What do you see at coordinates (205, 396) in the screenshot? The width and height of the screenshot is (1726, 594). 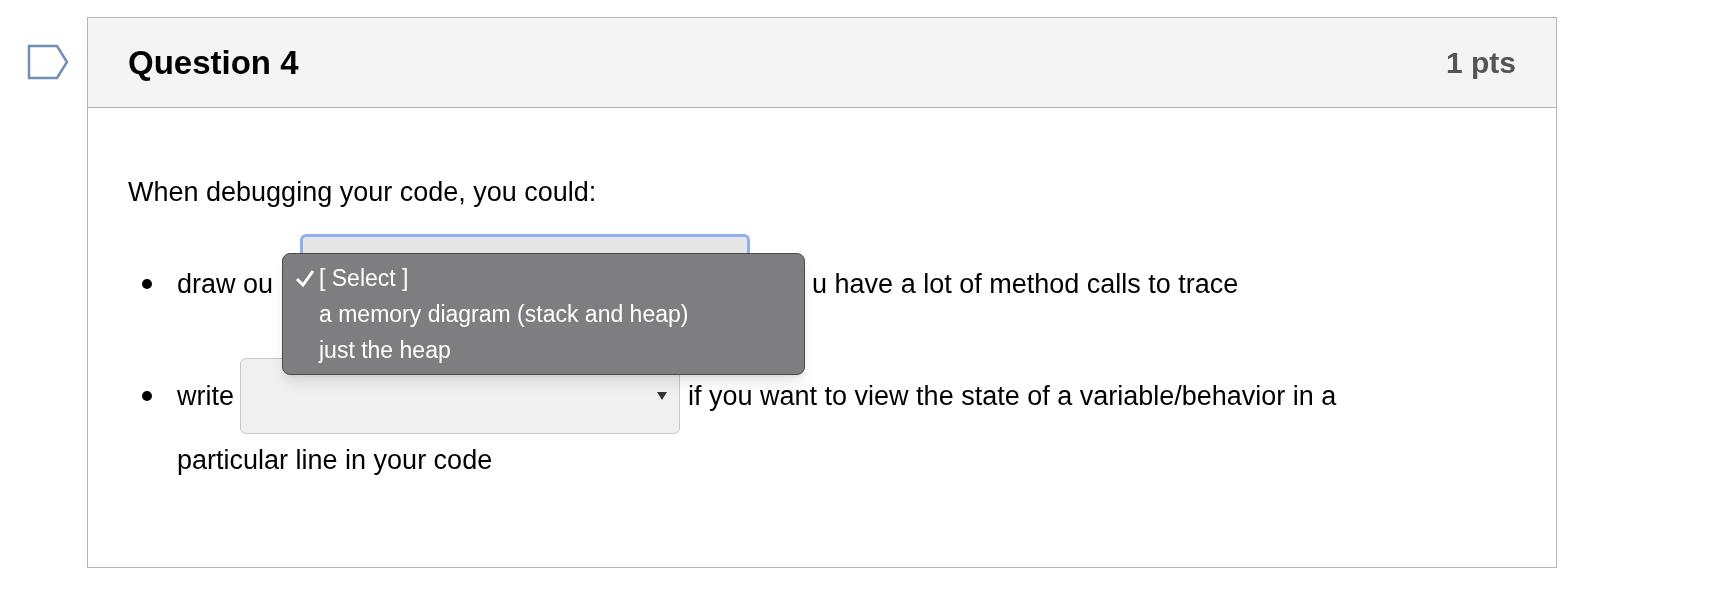 I see `answer-text: write` at bounding box center [205, 396].